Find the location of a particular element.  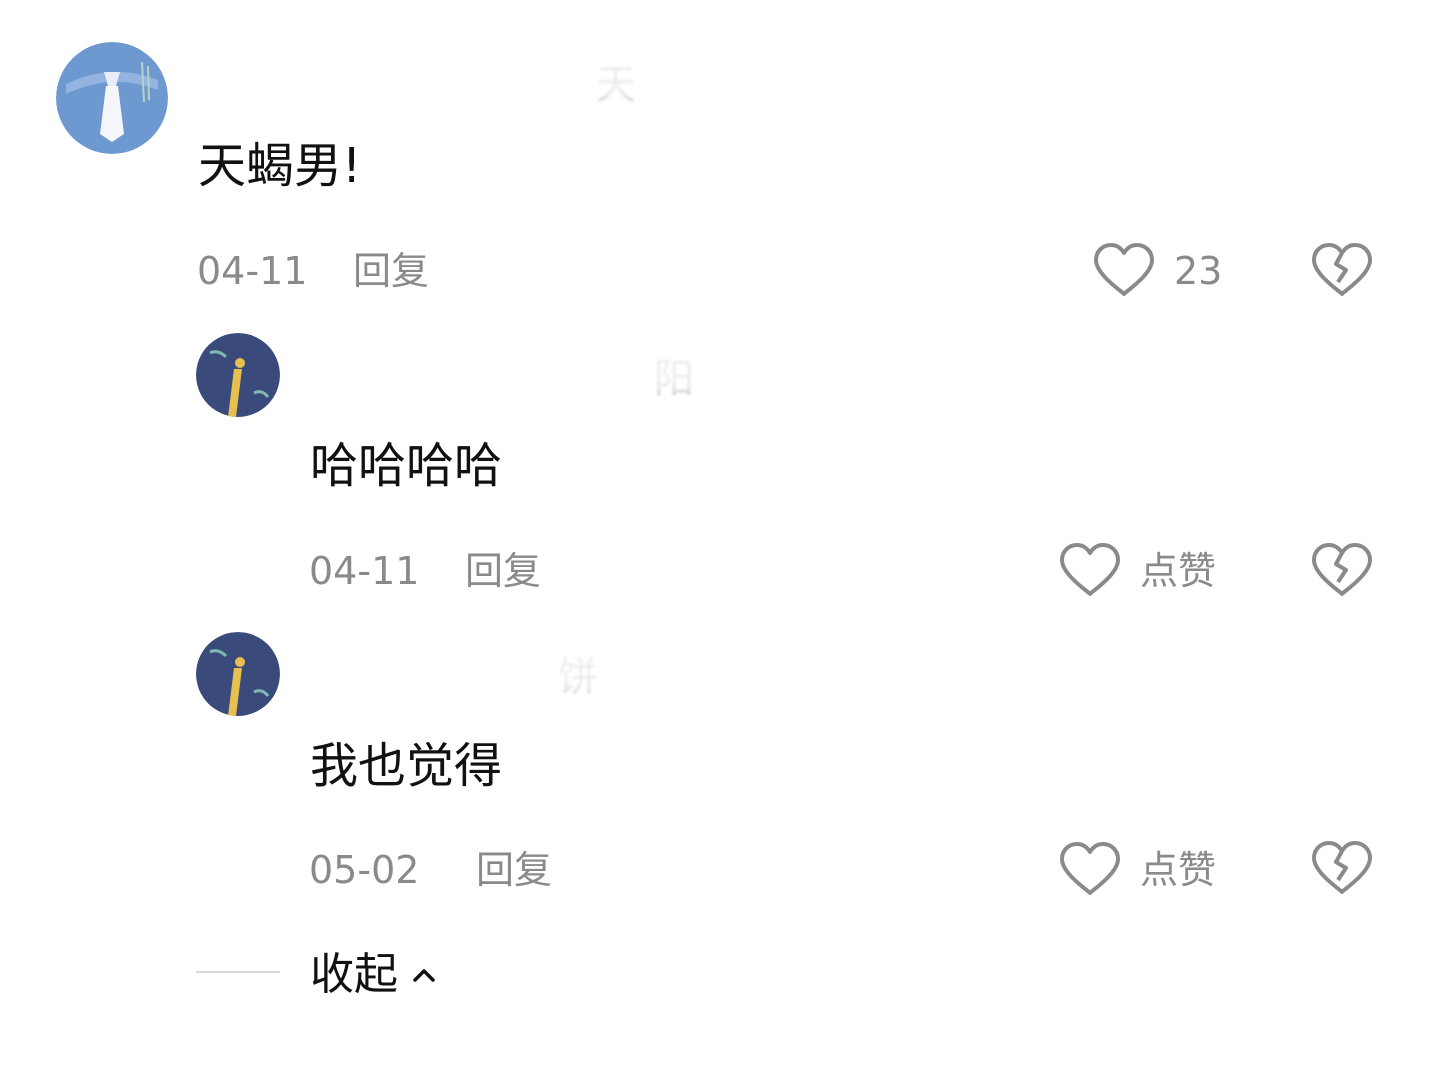

comment-date: 05-02 is located at coordinates (364, 870).